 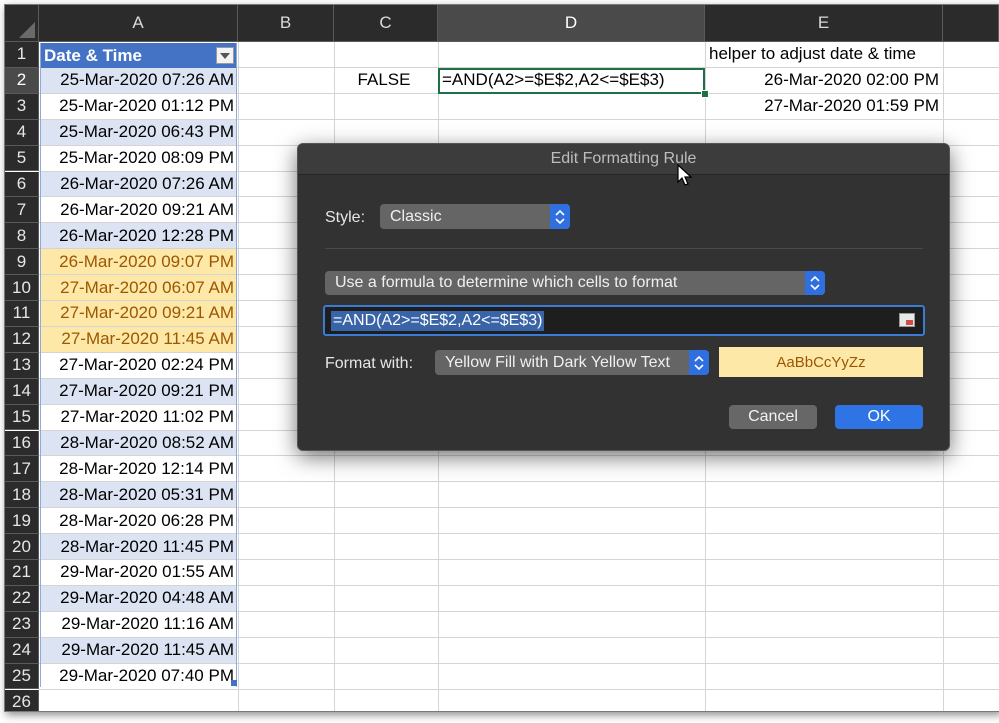 What do you see at coordinates (22, 236) in the screenshot?
I see `row-header-8: 8` at bounding box center [22, 236].